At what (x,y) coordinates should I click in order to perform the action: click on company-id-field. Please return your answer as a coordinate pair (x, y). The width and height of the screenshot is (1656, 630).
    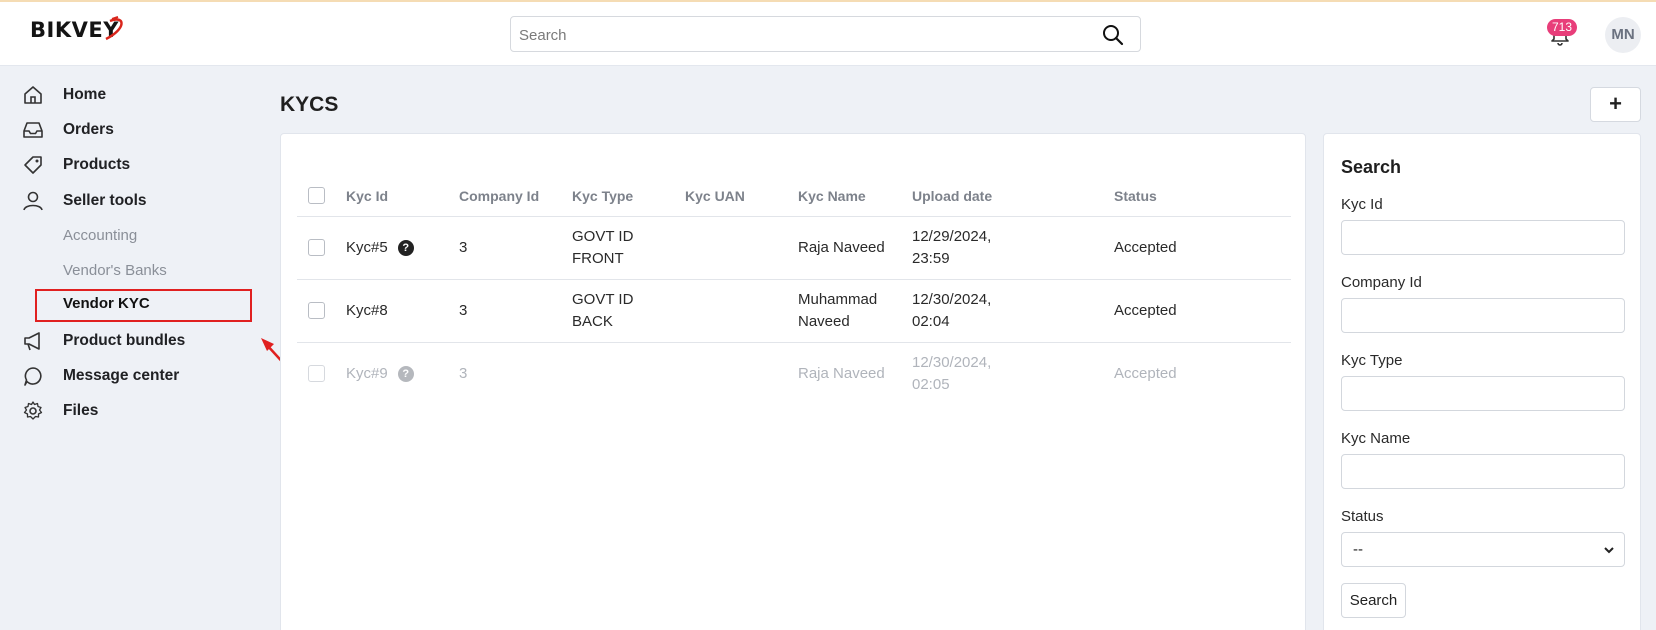
    Looking at the image, I should click on (1483, 315).